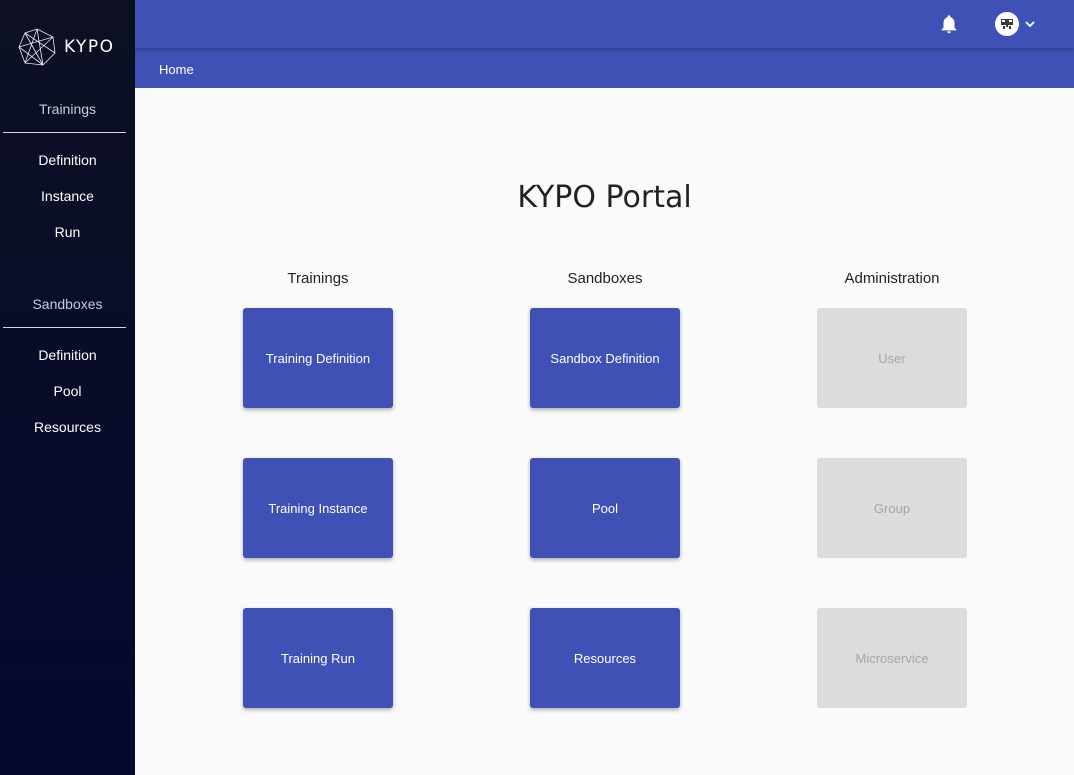 The image size is (1074, 775). I want to click on resources-button: Resources, so click(605, 658).